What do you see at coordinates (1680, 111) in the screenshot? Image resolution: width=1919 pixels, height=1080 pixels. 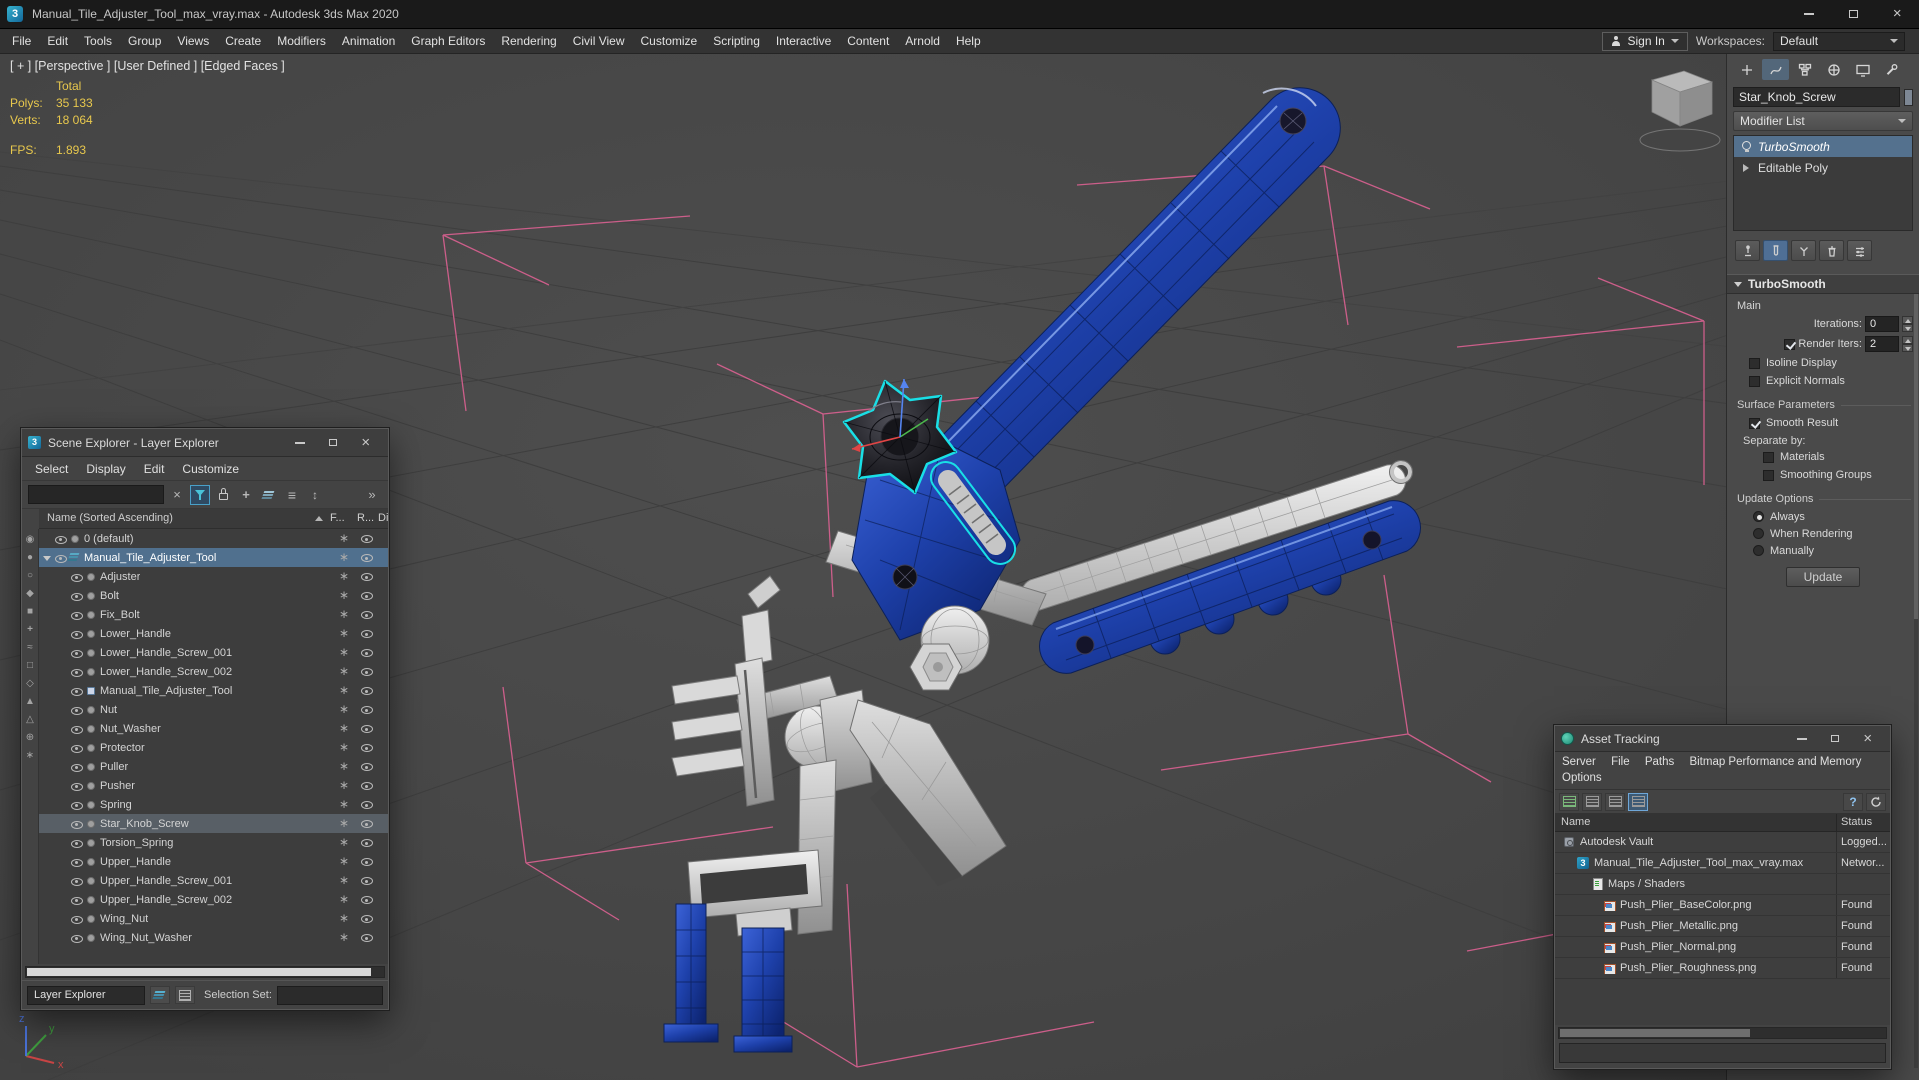 I see `view-cube` at bounding box center [1680, 111].